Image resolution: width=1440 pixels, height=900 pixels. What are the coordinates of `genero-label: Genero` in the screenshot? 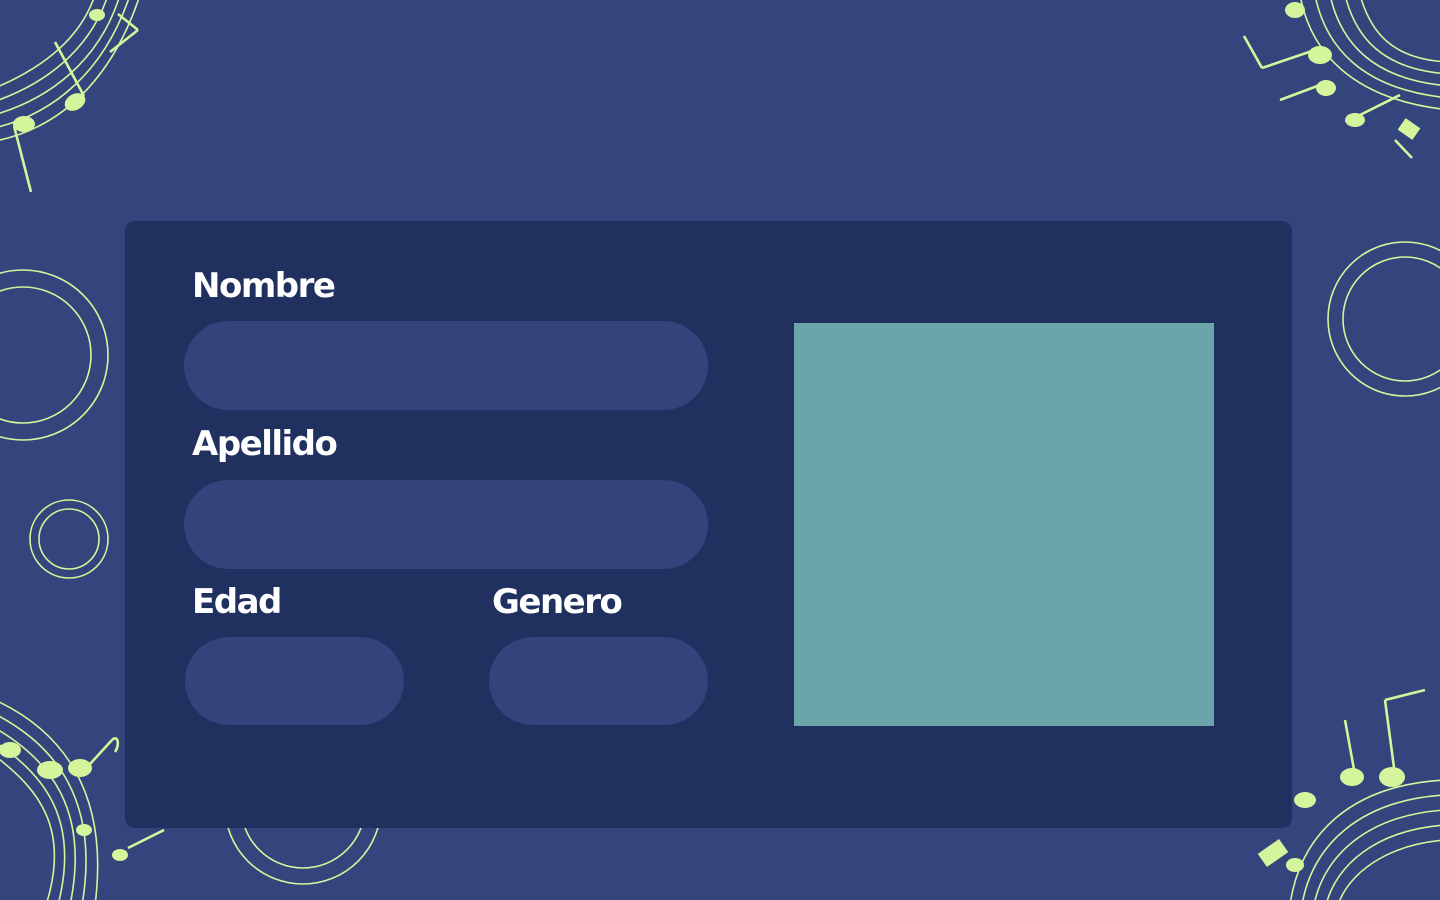 It's located at (557, 602).